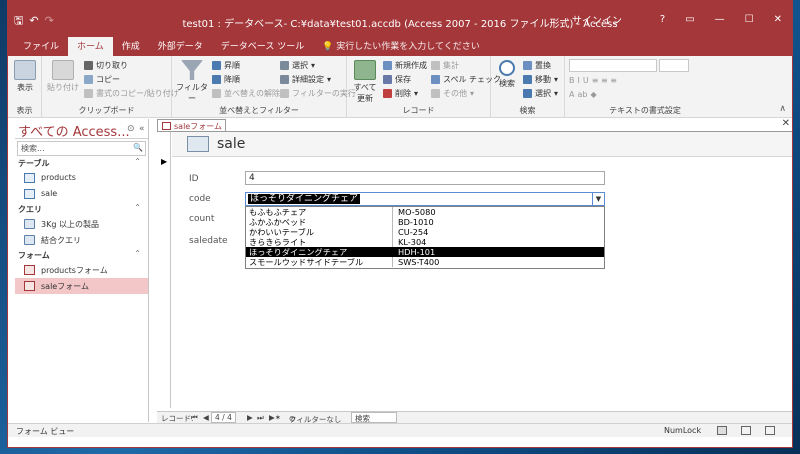  What do you see at coordinates (662, 19) in the screenshot?
I see `help-button: ?` at bounding box center [662, 19].